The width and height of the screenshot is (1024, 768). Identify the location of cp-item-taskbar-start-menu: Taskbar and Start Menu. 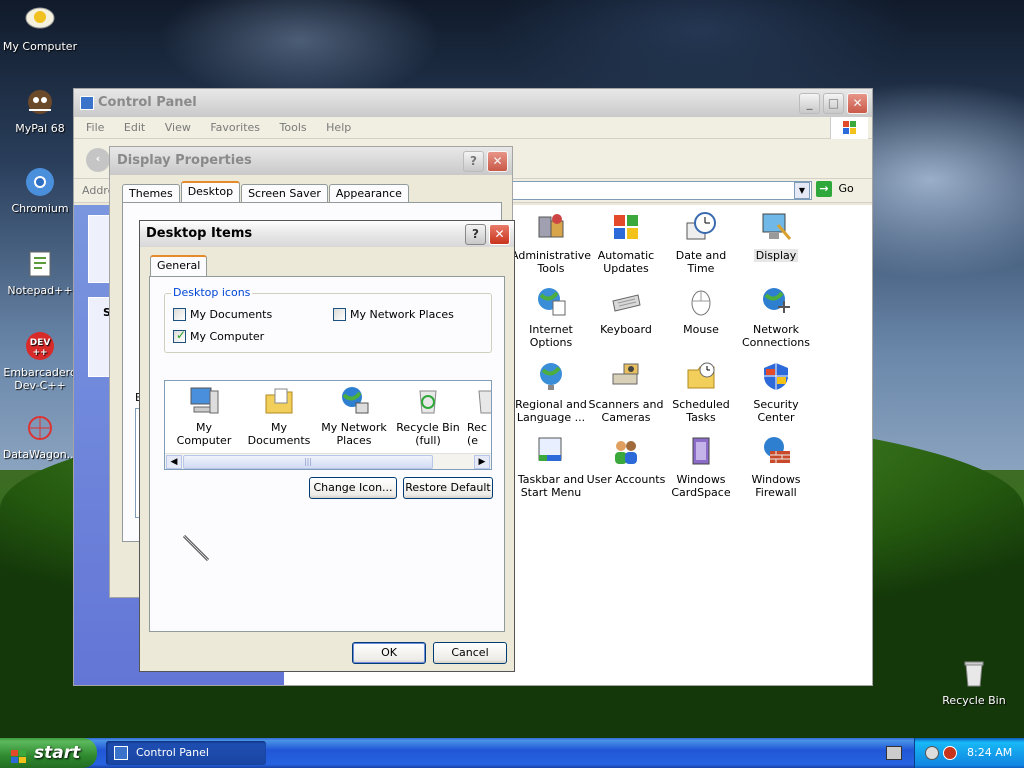
(551, 467).